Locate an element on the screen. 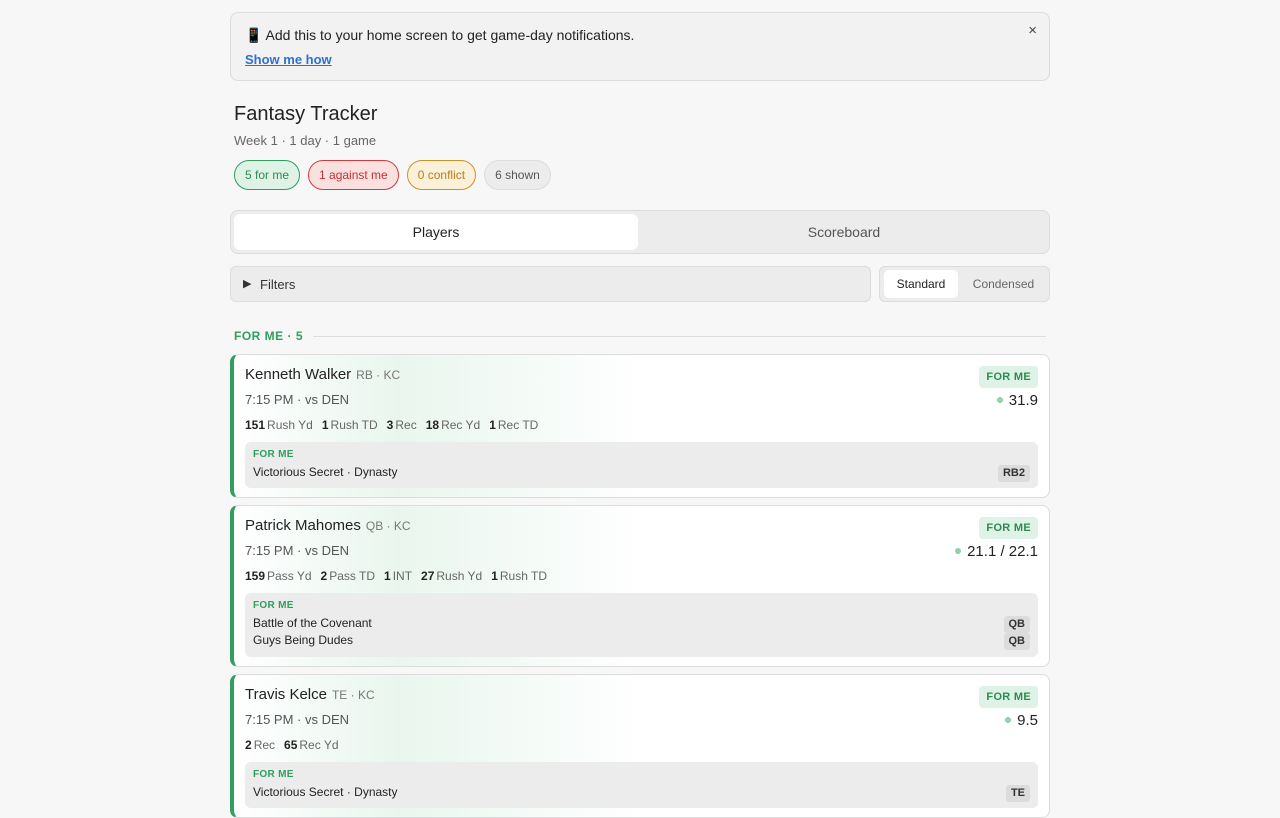  main-tabs: Players Scoreboard is located at coordinates (640, 232).